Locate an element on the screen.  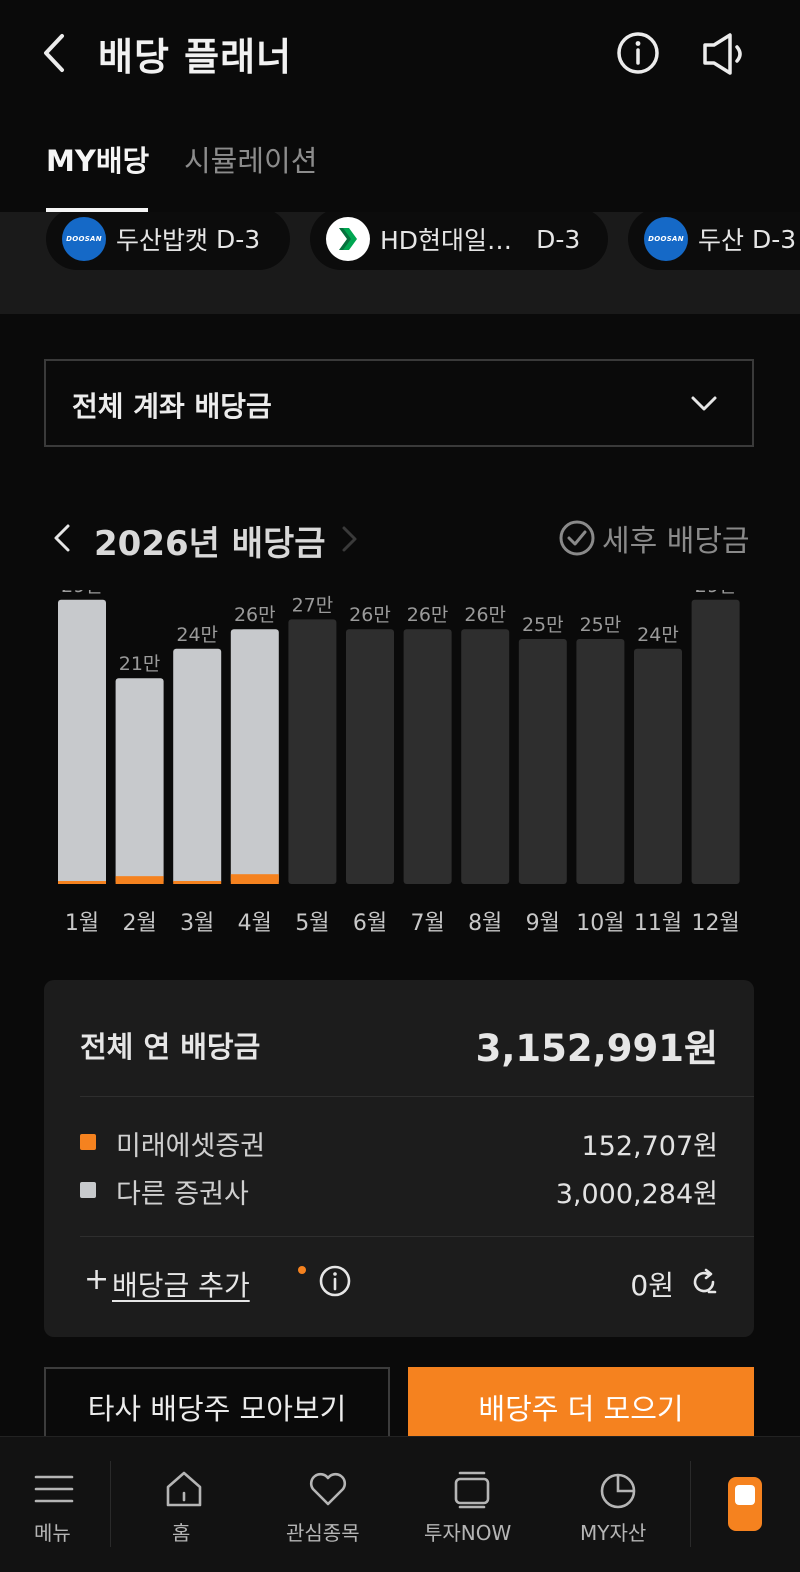
add-dividend-row: + 배당금 추가 0원 is located at coordinates (401, 1284).